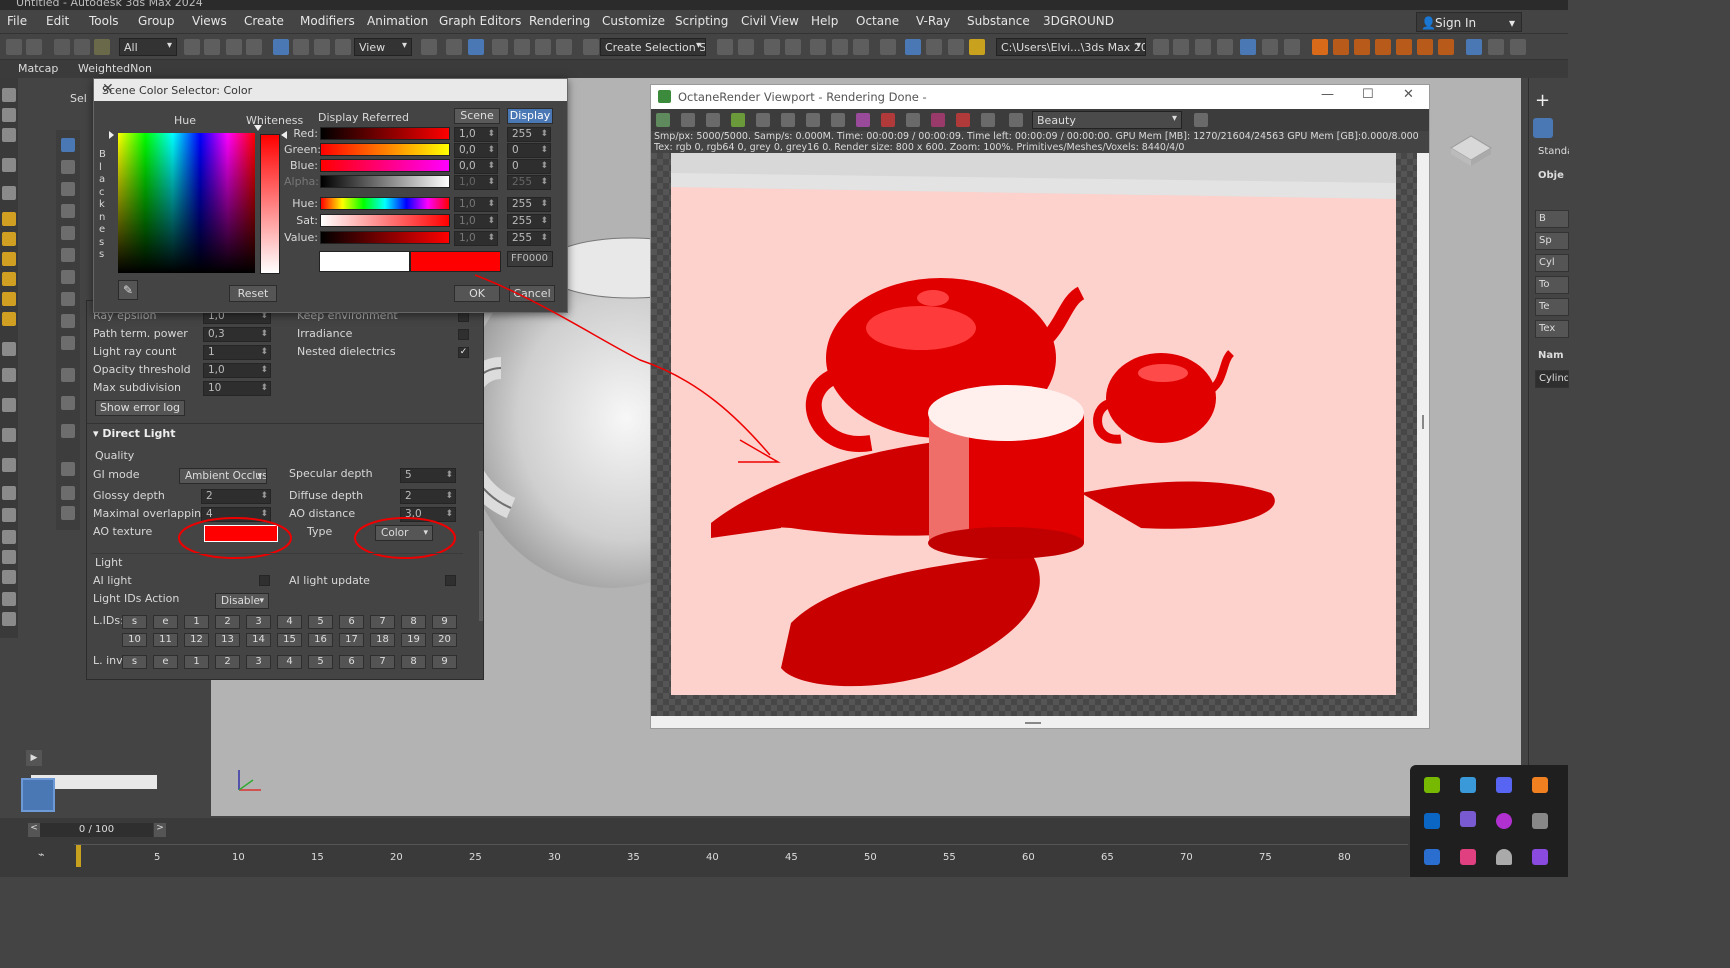  What do you see at coordinates (1423, 434) in the screenshot?
I see `render-vertical-scrollbar` at bounding box center [1423, 434].